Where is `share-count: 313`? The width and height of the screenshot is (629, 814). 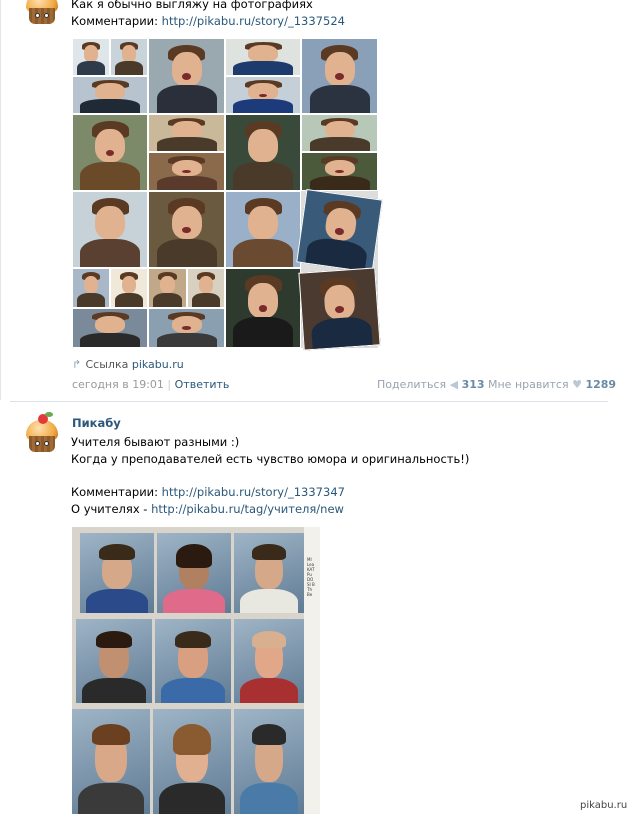
share-count: 313 is located at coordinates (473, 384).